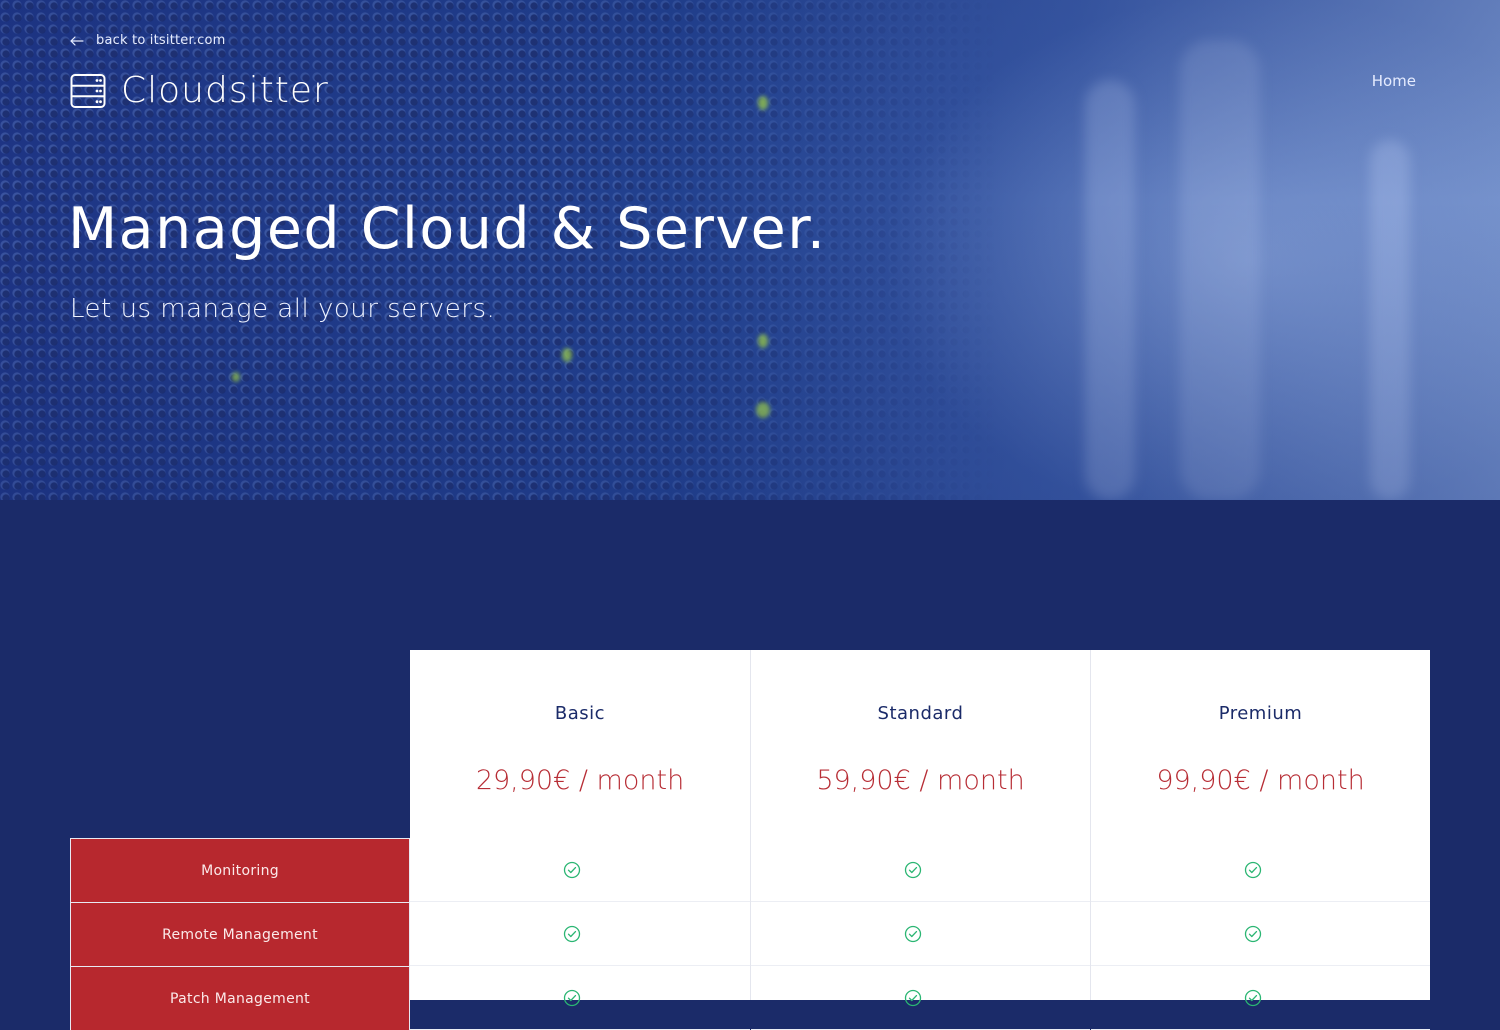 The width and height of the screenshot is (1500, 1030). What do you see at coordinates (580, 713) in the screenshot?
I see `plan-name: Basic` at bounding box center [580, 713].